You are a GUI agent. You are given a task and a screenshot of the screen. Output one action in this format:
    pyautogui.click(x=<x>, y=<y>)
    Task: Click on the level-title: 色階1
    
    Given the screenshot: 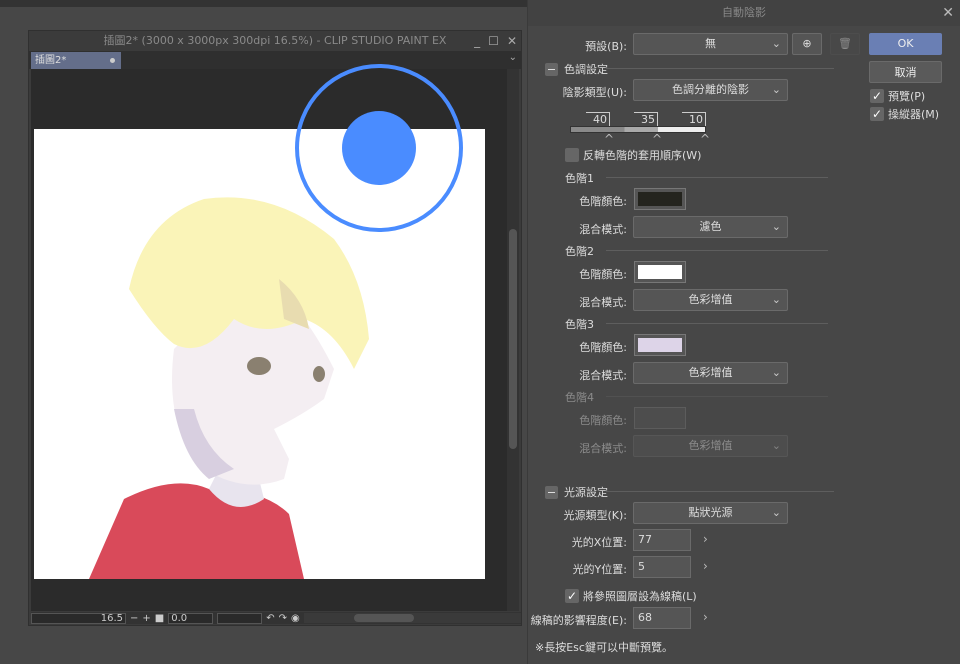 What is the action you would take?
    pyautogui.click(x=579, y=178)
    